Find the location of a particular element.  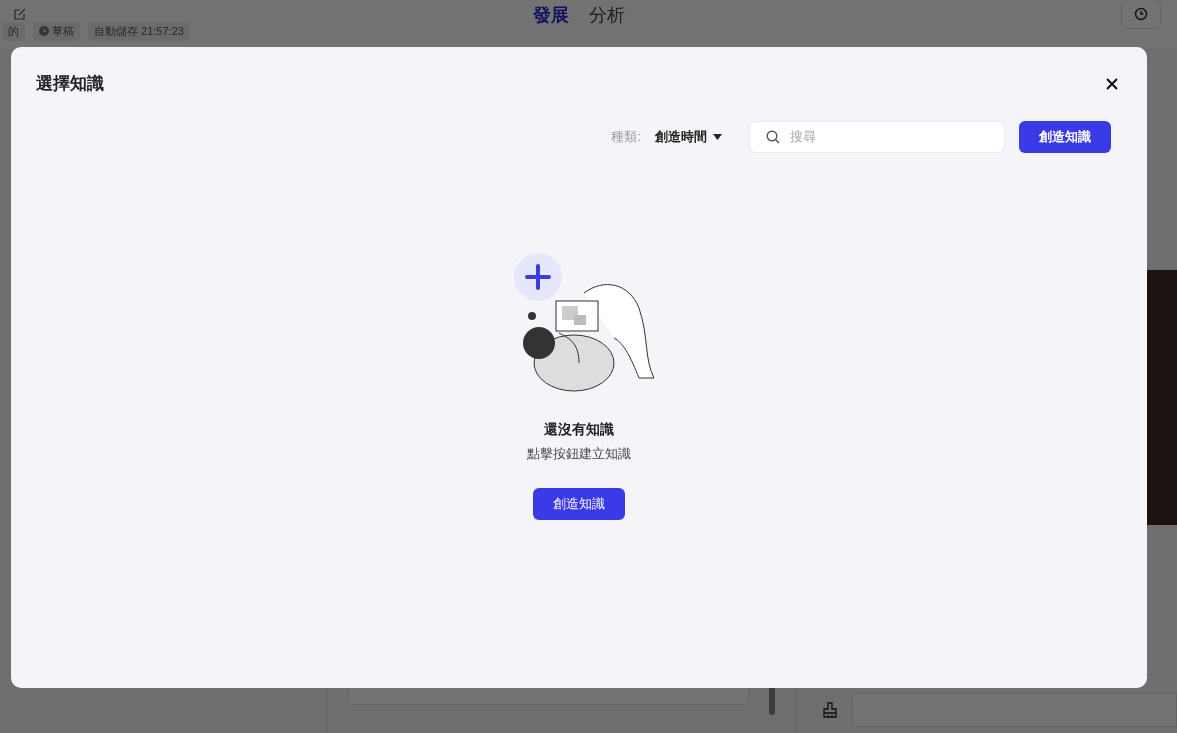

status-label: 草稿 is located at coordinates (63, 31).